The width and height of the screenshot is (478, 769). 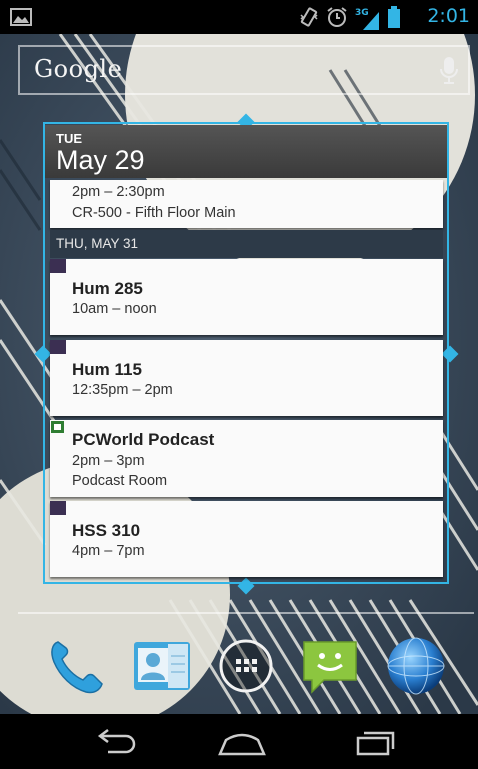 What do you see at coordinates (118, 192) in the screenshot?
I see `event-time: 2pm – 2:30pm` at bounding box center [118, 192].